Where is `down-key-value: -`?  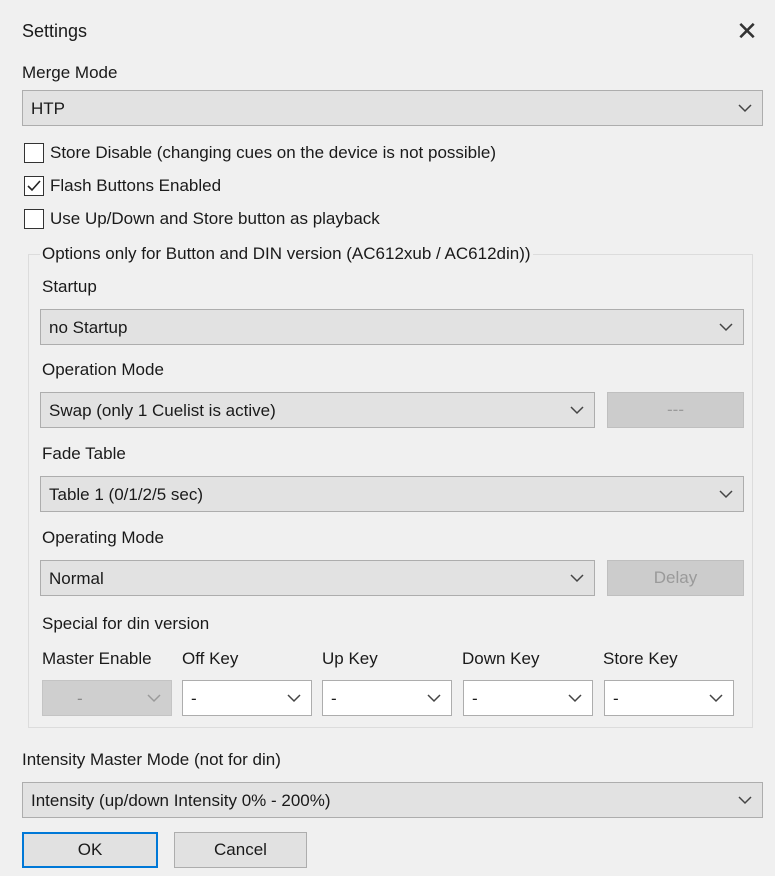
down-key-value: - is located at coordinates (475, 698).